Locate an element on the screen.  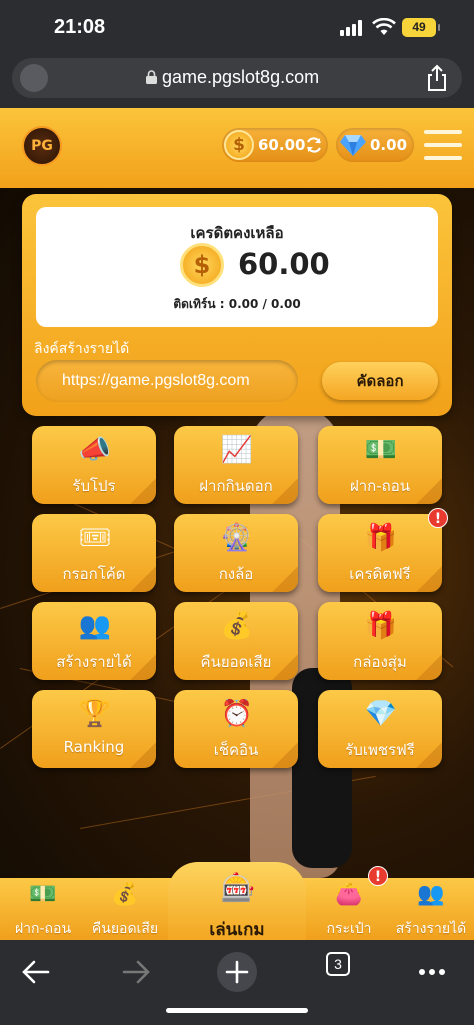
nav-play-label: เล่นเกม is located at coordinates (237, 930).